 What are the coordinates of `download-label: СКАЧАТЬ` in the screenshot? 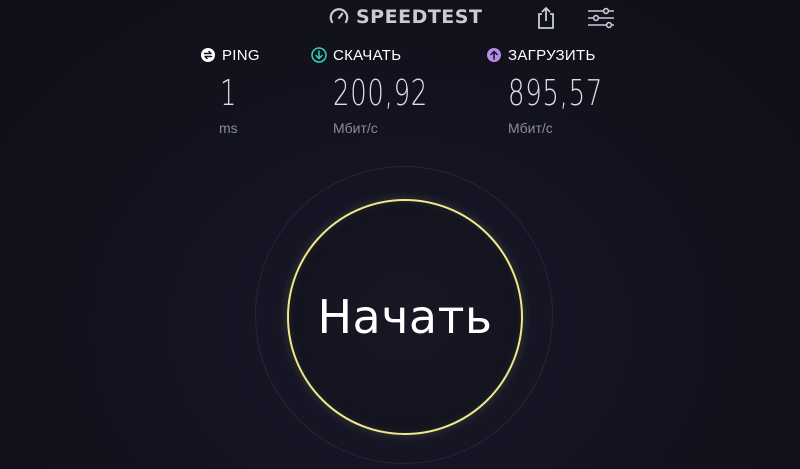 It's located at (367, 55).